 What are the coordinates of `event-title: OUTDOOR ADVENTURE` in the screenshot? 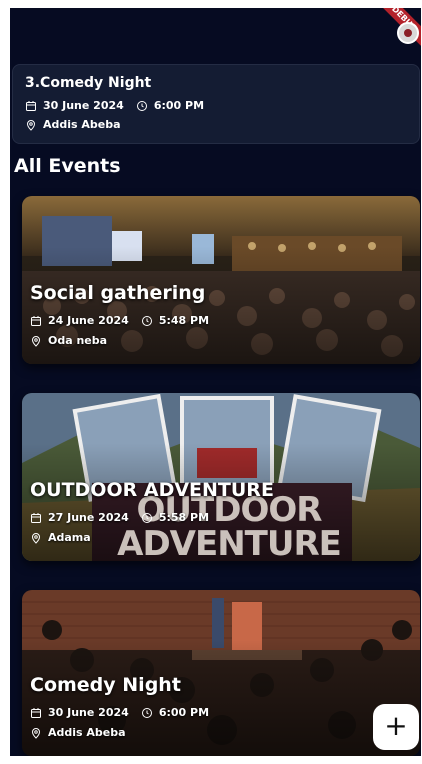 It's located at (152, 490).